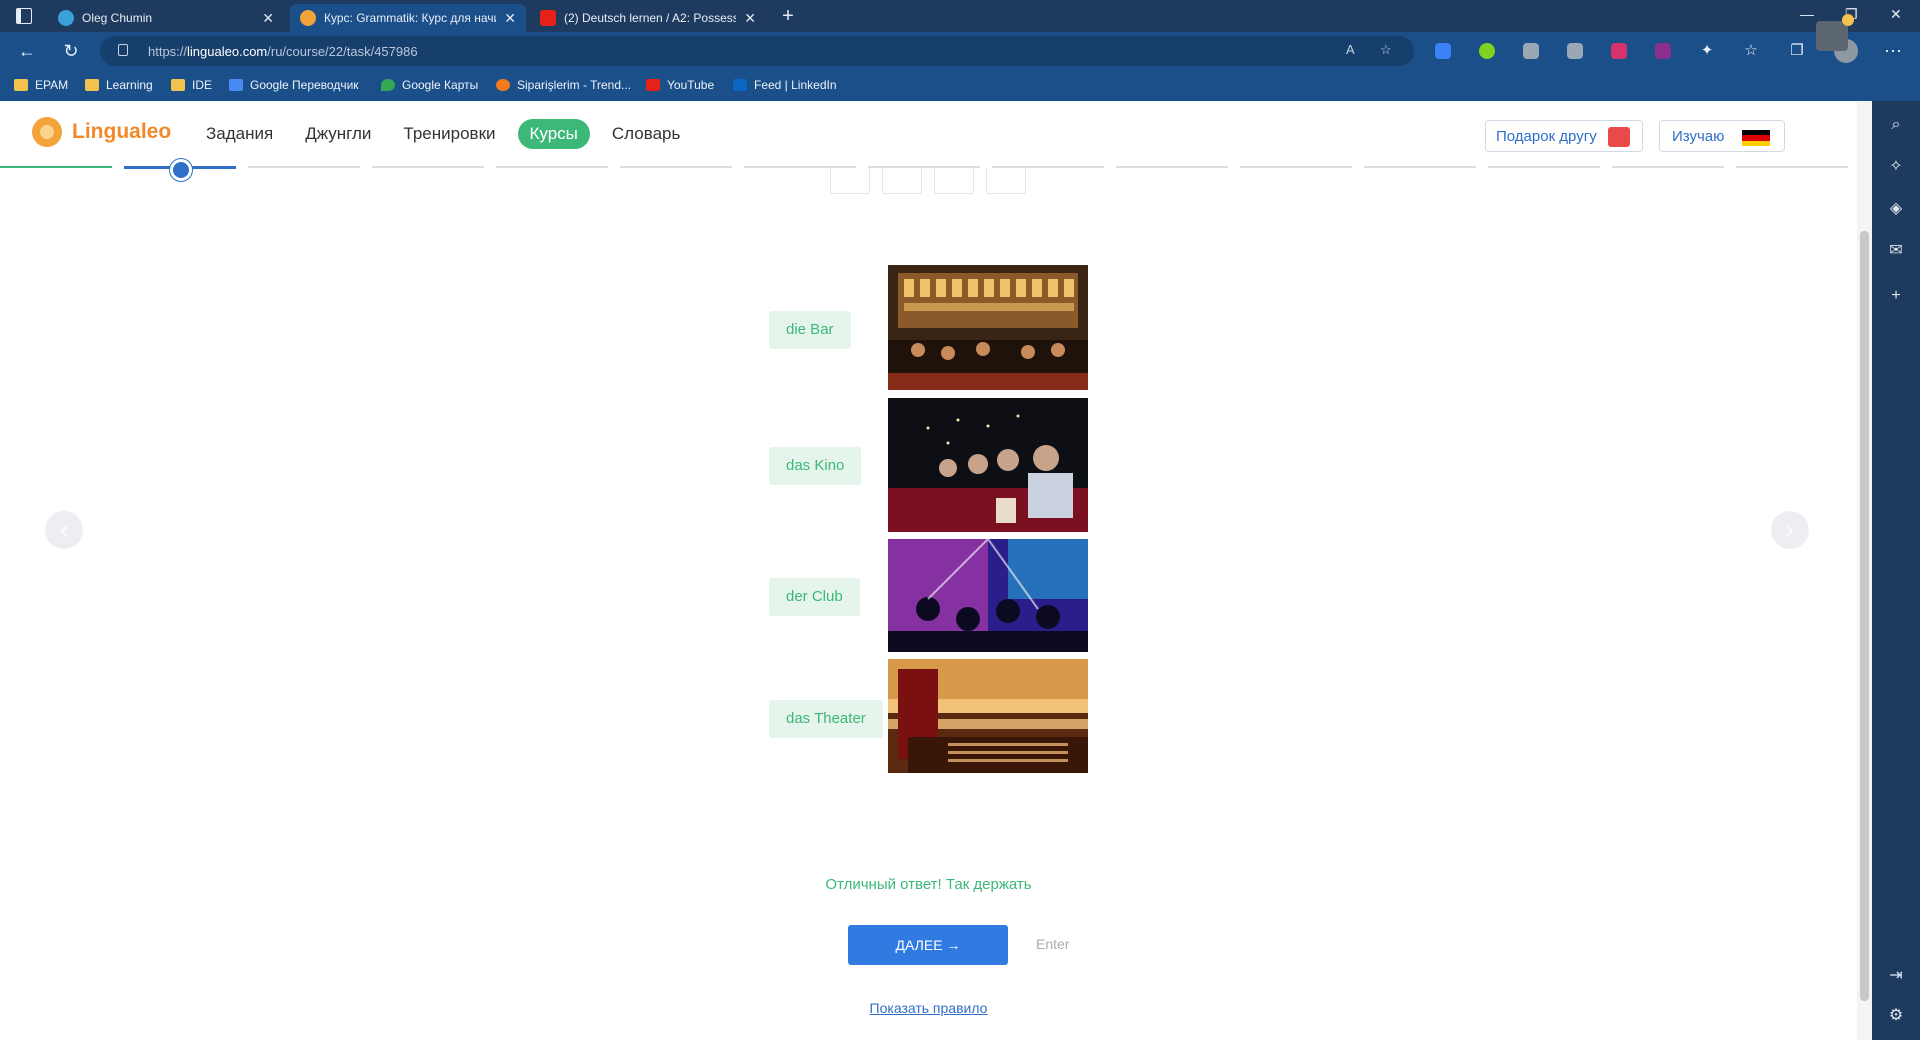 The width and height of the screenshot is (1920, 1040). Describe the element at coordinates (553, 134) in the screenshot. I see `menu-item-courses: Курсы` at that location.